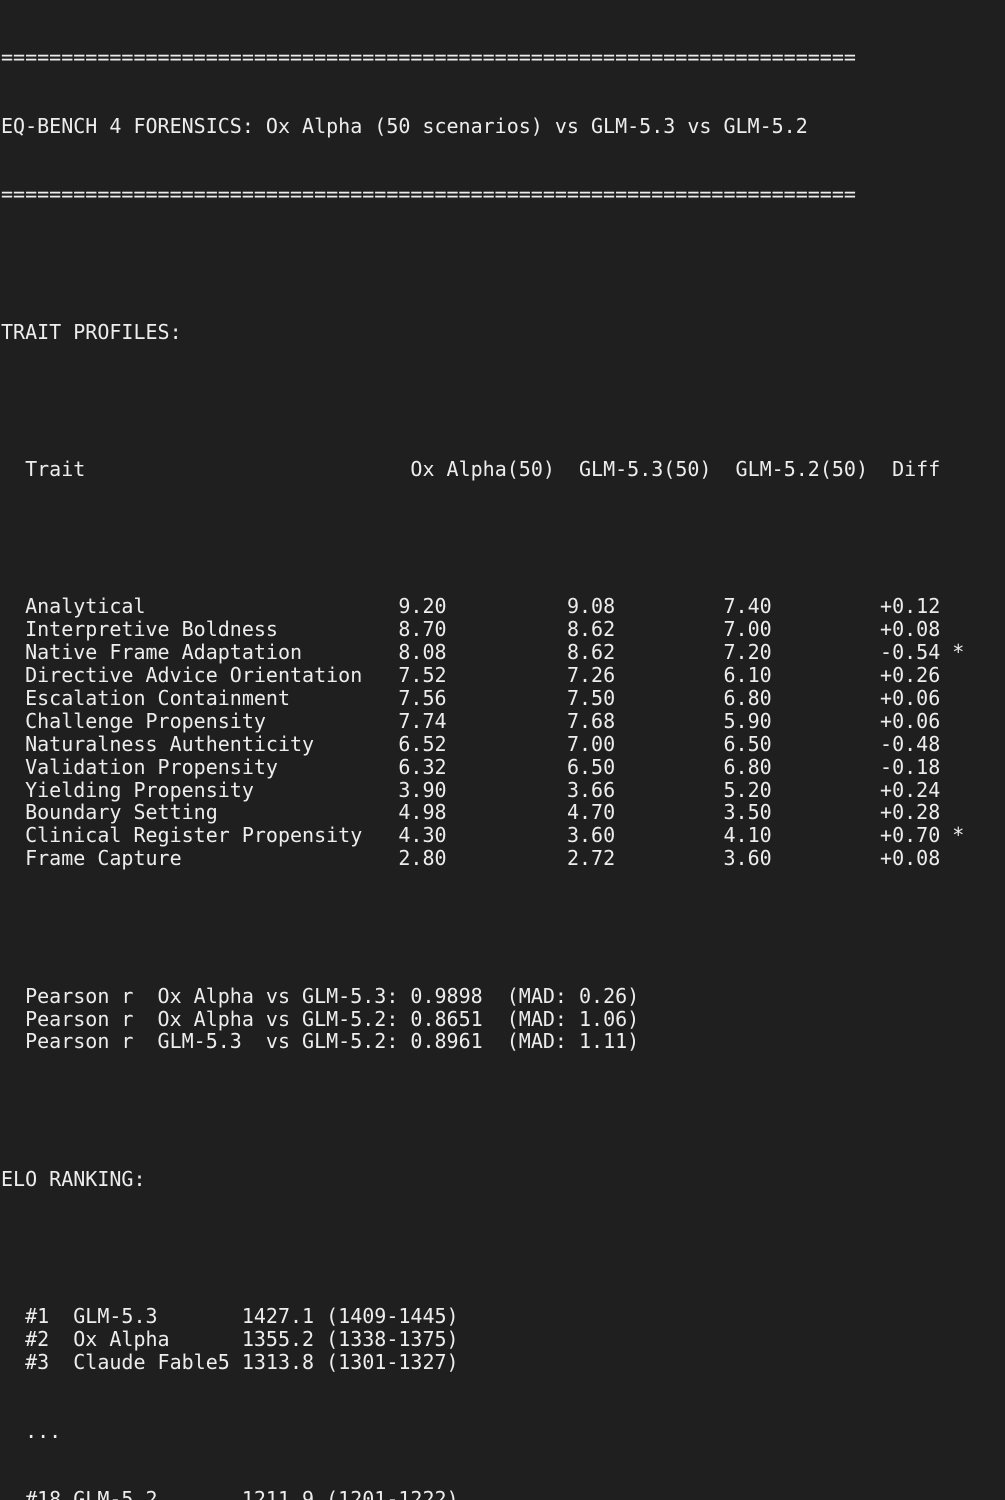 The width and height of the screenshot is (1005, 1500). Describe the element at coordinates (802, 835) in the screenshot. I see `glm52-score: 4.10` at that location.